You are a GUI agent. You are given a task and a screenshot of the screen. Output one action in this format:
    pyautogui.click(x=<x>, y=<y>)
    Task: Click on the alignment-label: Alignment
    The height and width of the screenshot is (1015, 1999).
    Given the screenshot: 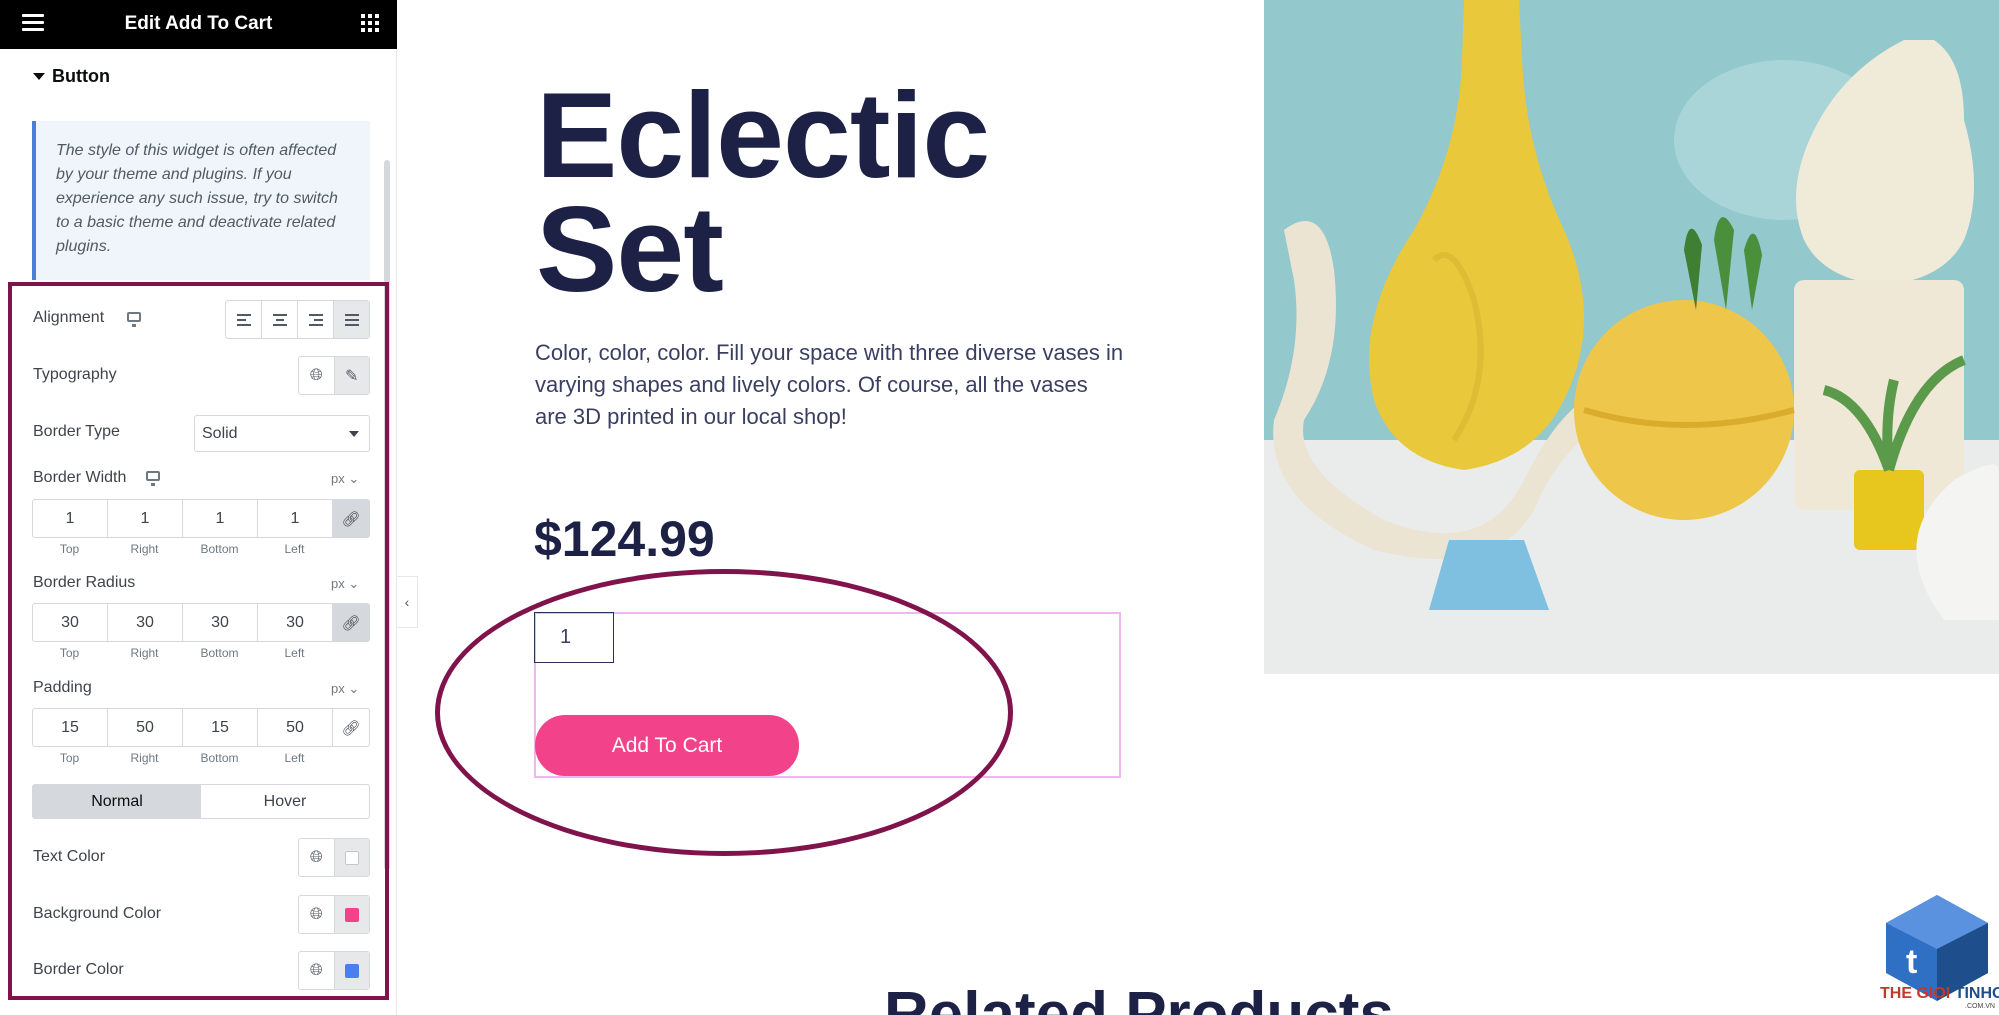 What is the action you would take?
    pyautogui.click(x=69, y=317)
    